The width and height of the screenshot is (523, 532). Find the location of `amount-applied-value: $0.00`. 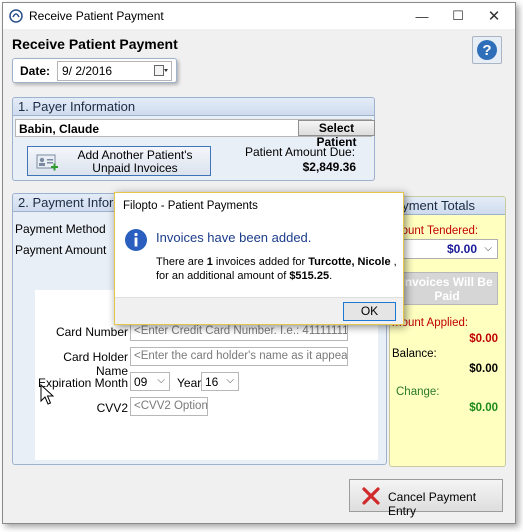

amount-applied-value: $0.00 is located at coordinates (483, 339).